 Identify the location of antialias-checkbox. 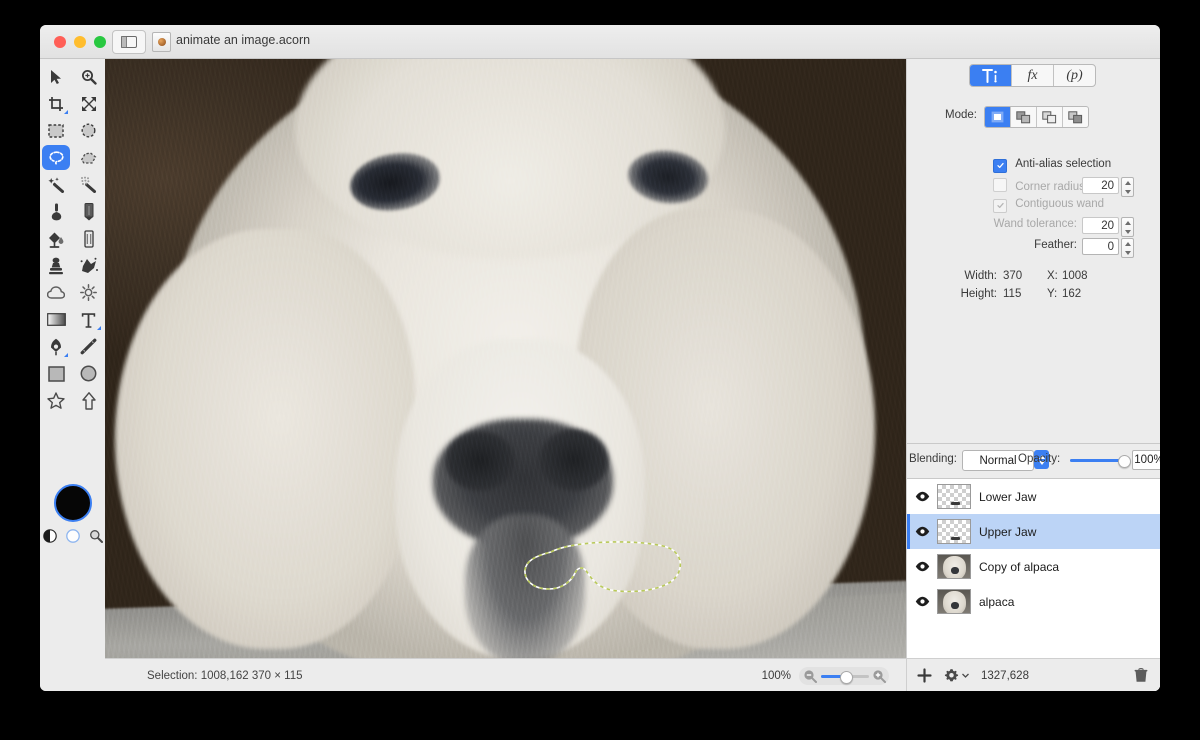
(1000, 165).